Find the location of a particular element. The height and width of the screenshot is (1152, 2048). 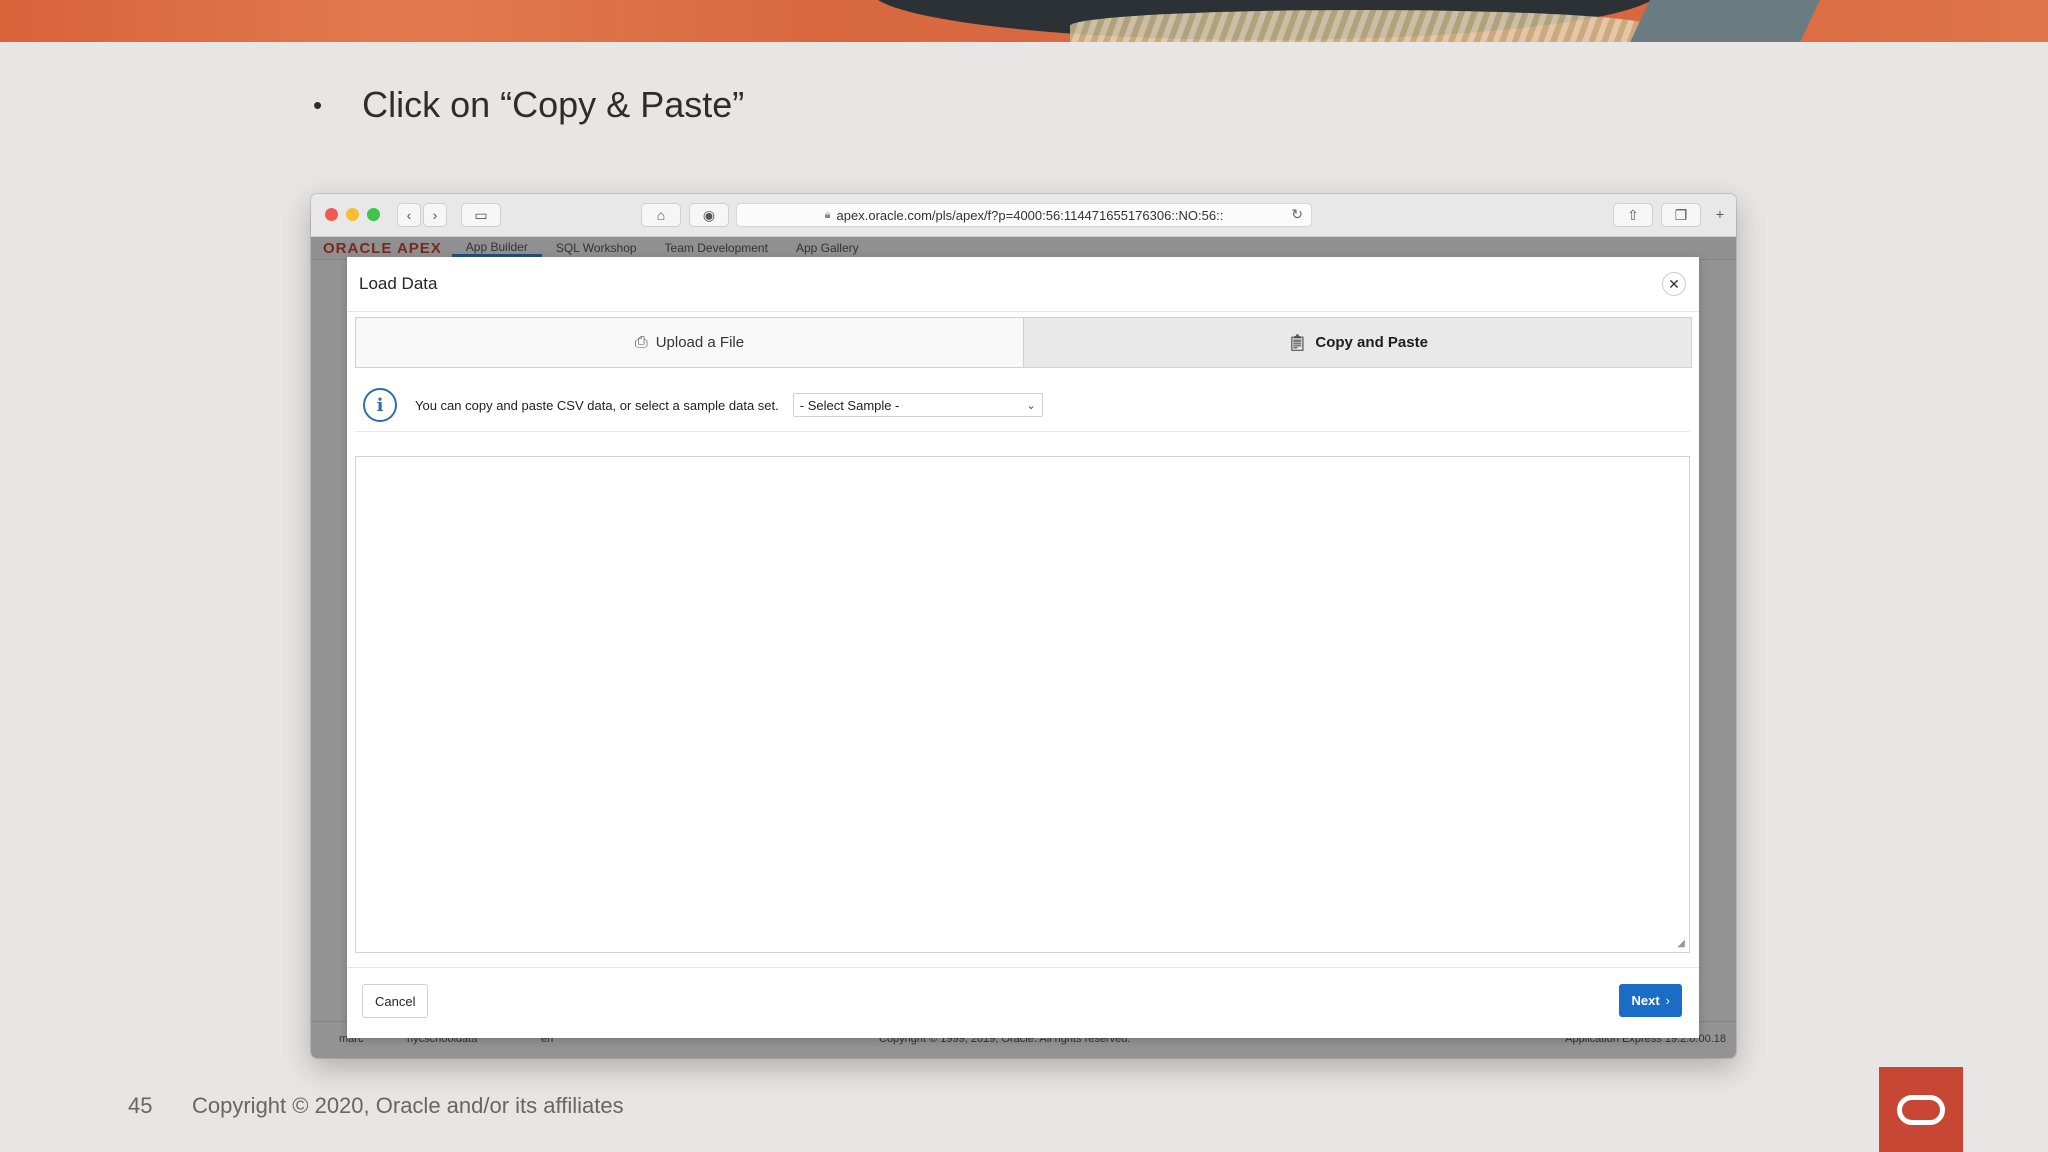

new-tab-icon: + is located at coordinates (1720, 214).